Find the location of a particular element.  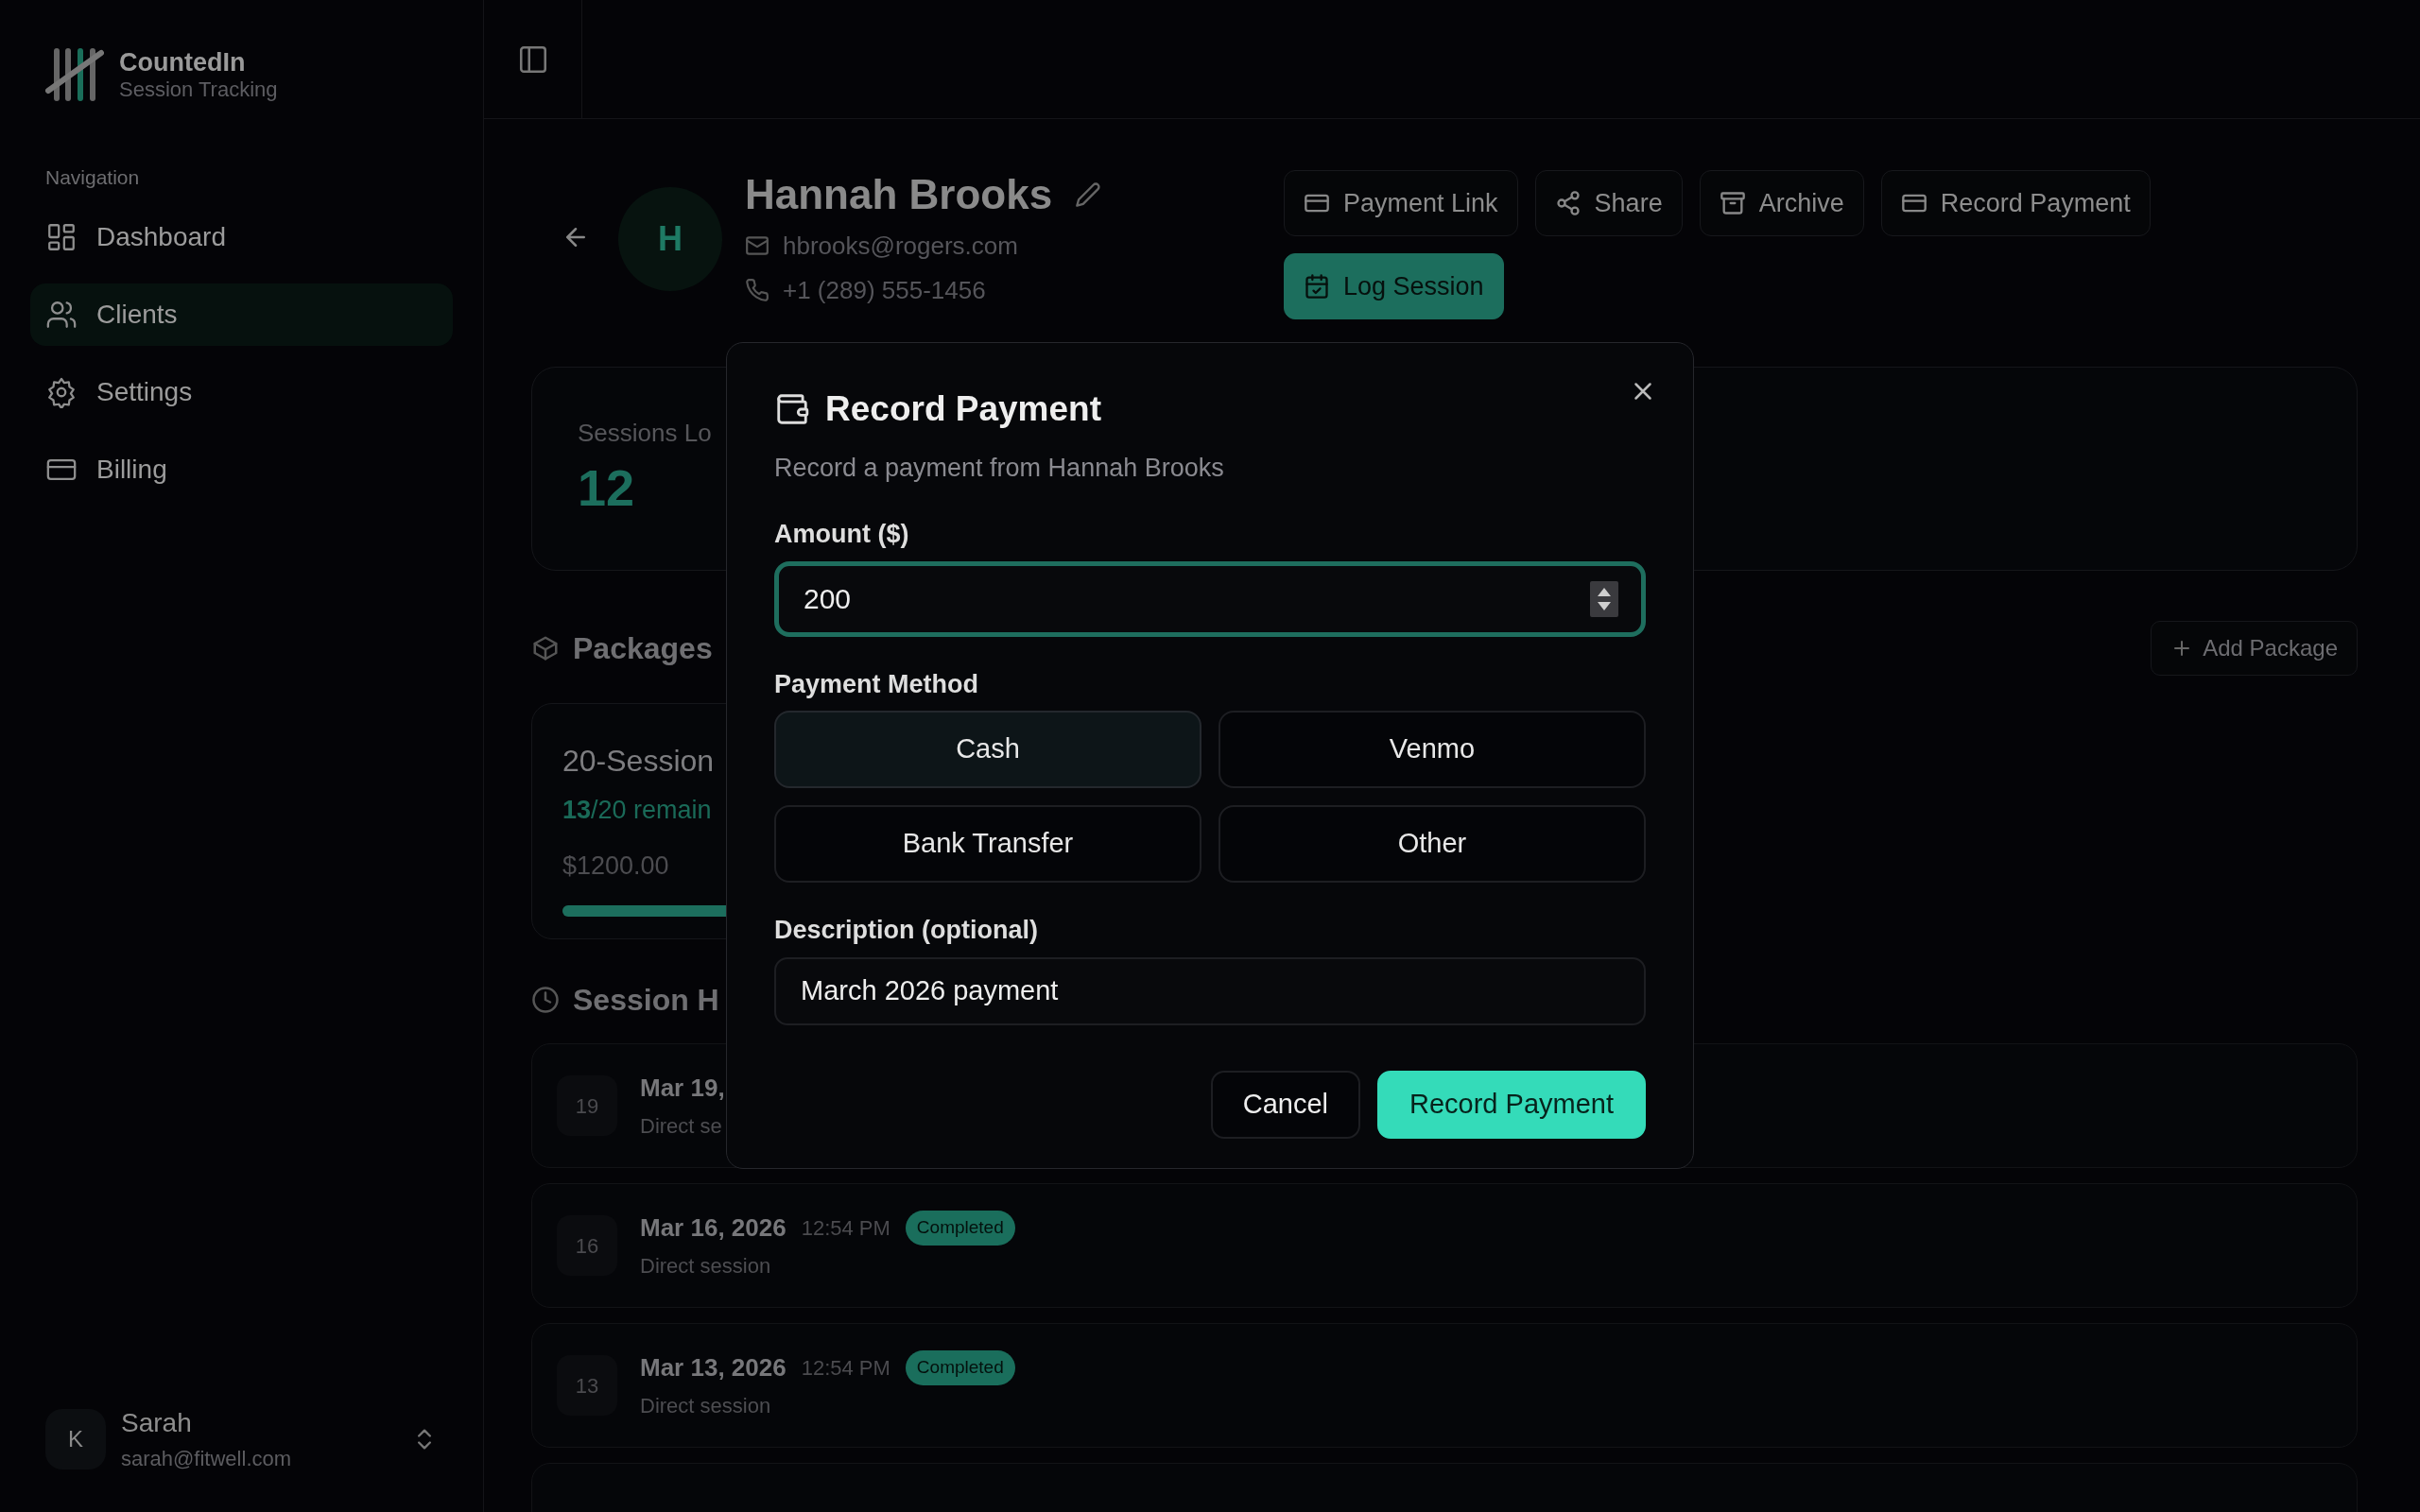

client-name: Hannah Brooks is located at coordinates (899, 194).